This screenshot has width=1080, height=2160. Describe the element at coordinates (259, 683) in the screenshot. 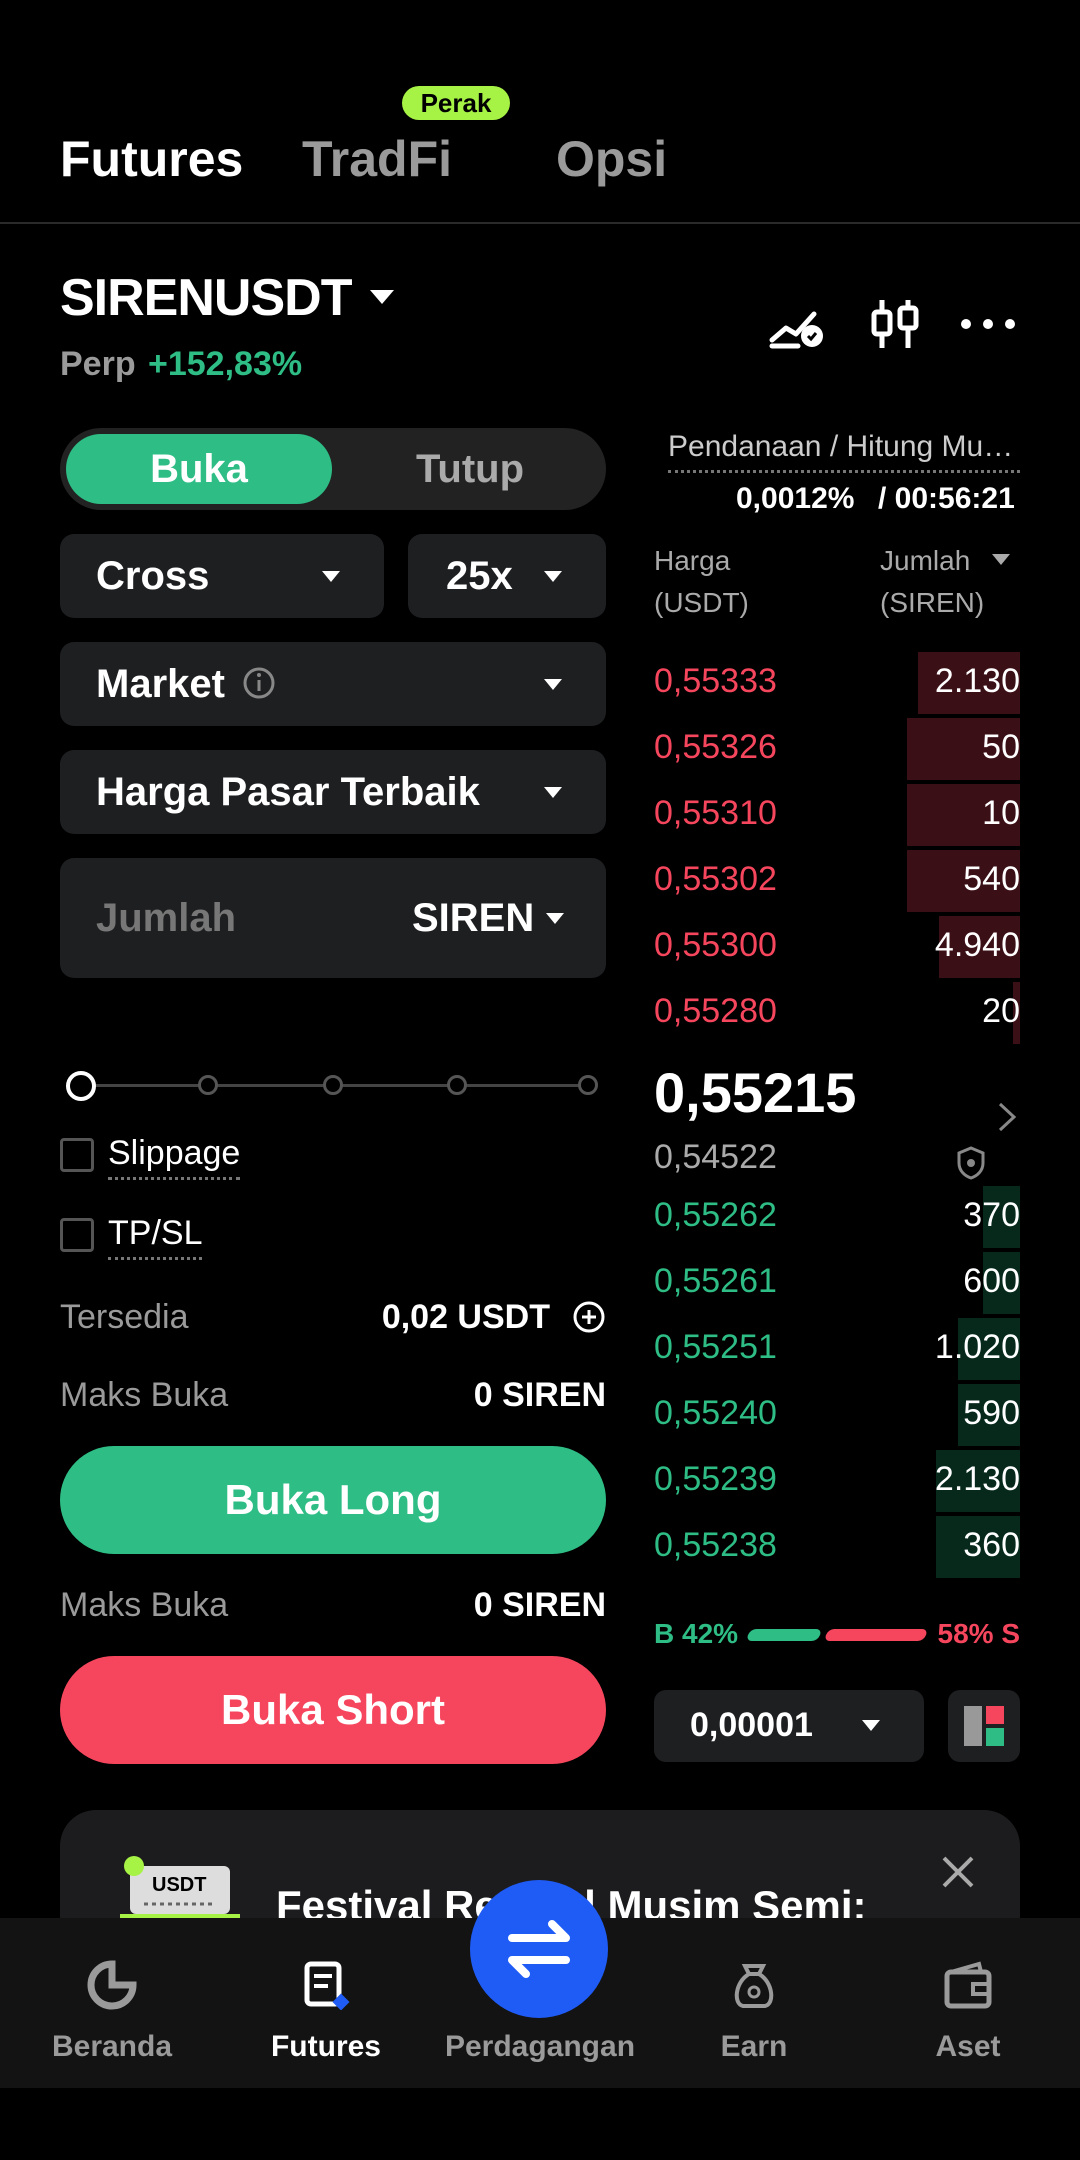

I see `info-icon` at that location.